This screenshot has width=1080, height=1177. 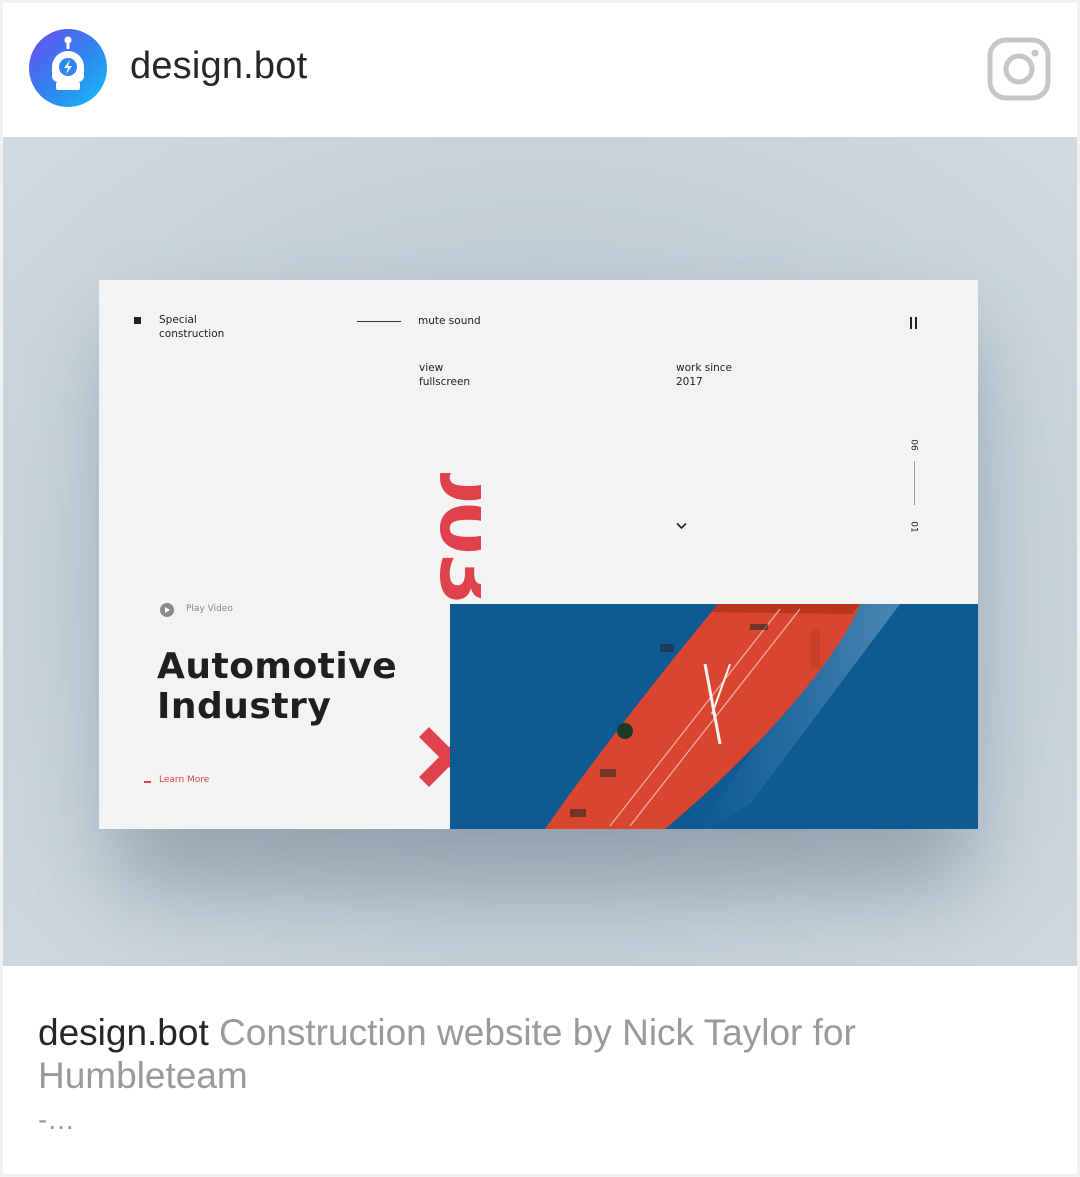 What do you see at coordinates (218, 66) in the screenshot?
I see `post-username: design.bot` at bounding box center [218, 66].